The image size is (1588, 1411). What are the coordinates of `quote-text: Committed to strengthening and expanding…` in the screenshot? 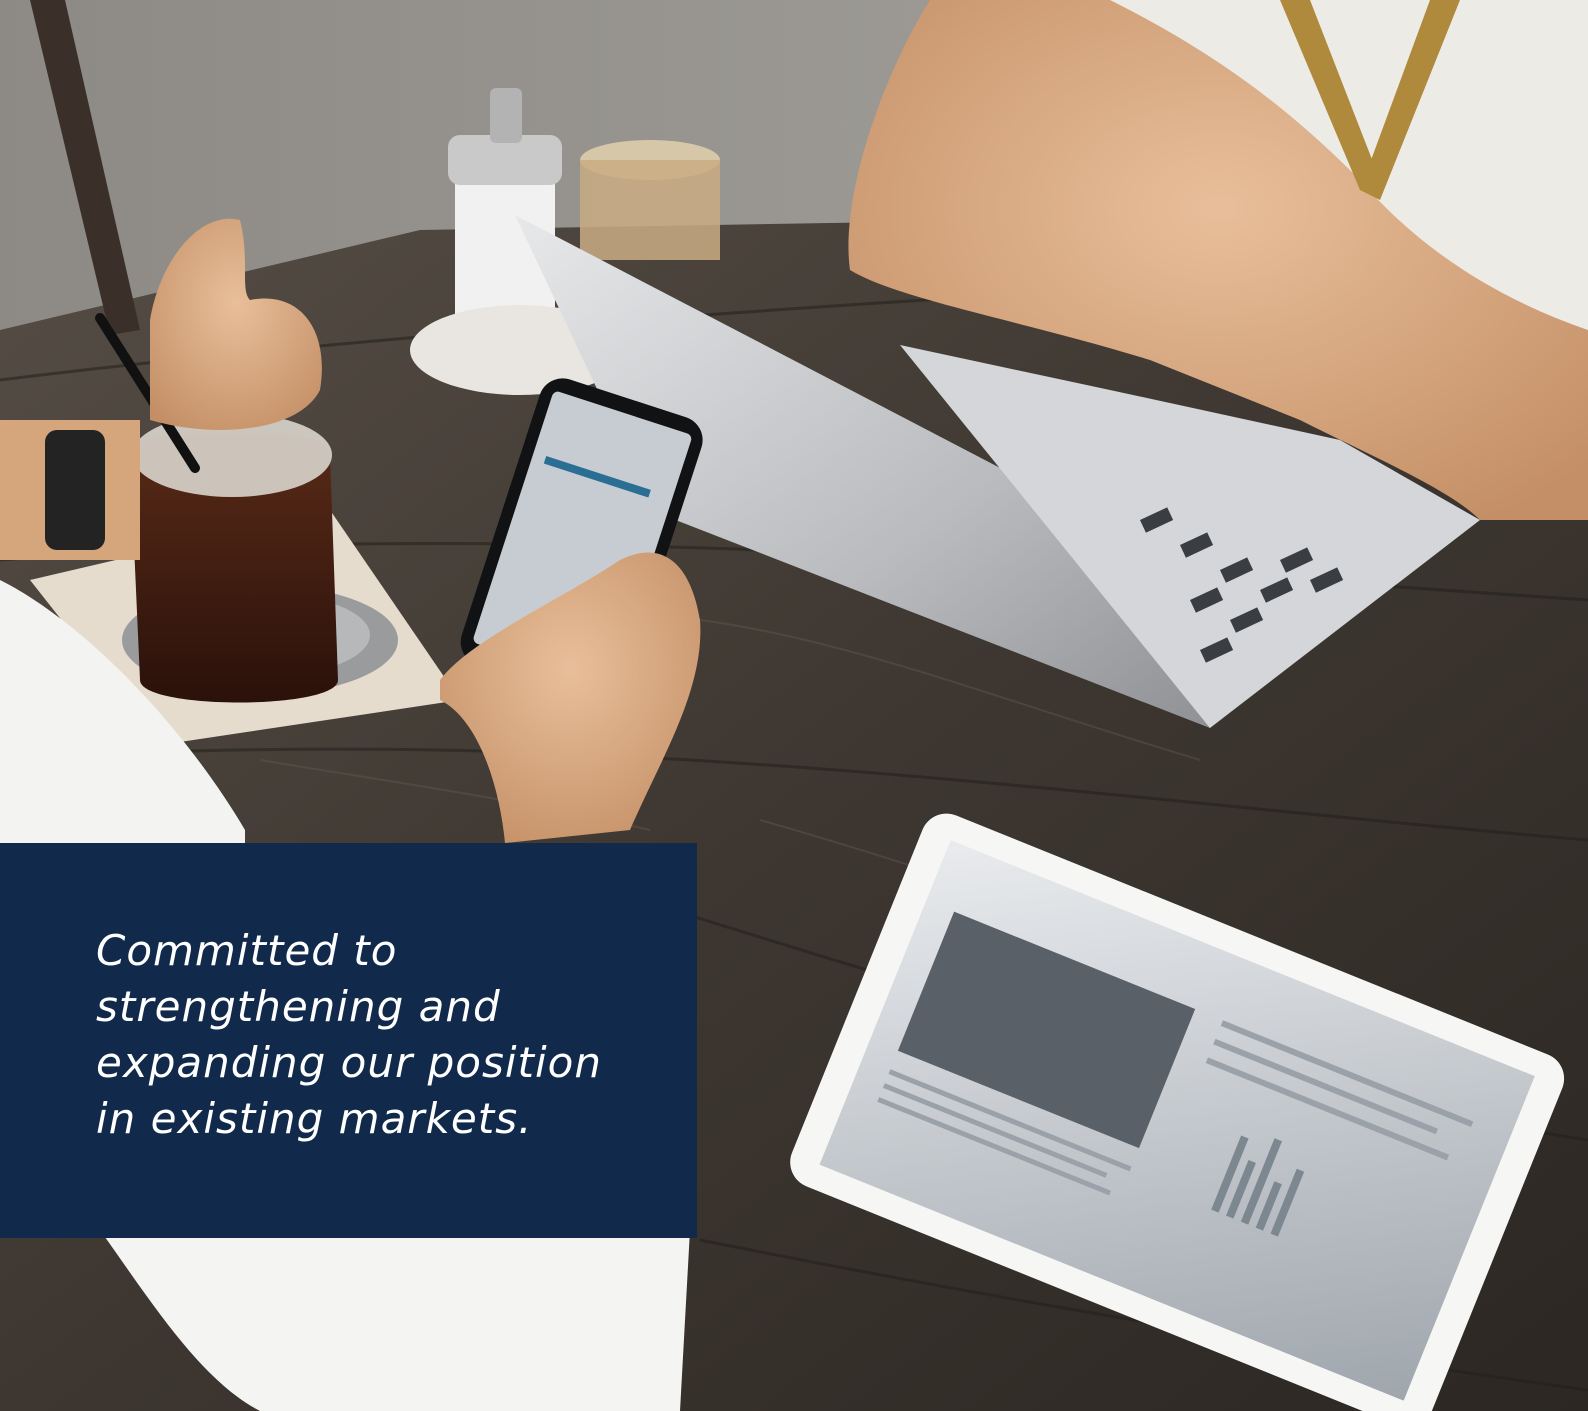 It's located at (349, 1034).